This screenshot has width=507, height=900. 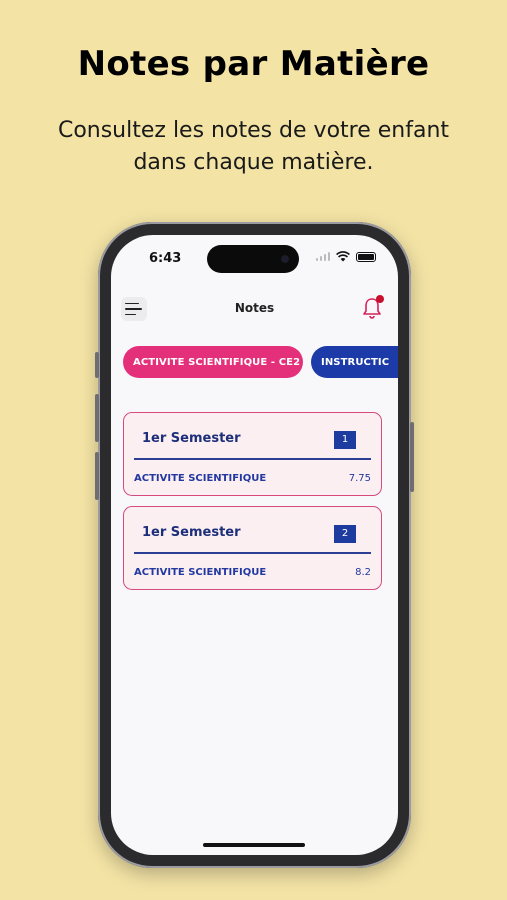 I want to click on camera-icon, so click(x=285, y=259).